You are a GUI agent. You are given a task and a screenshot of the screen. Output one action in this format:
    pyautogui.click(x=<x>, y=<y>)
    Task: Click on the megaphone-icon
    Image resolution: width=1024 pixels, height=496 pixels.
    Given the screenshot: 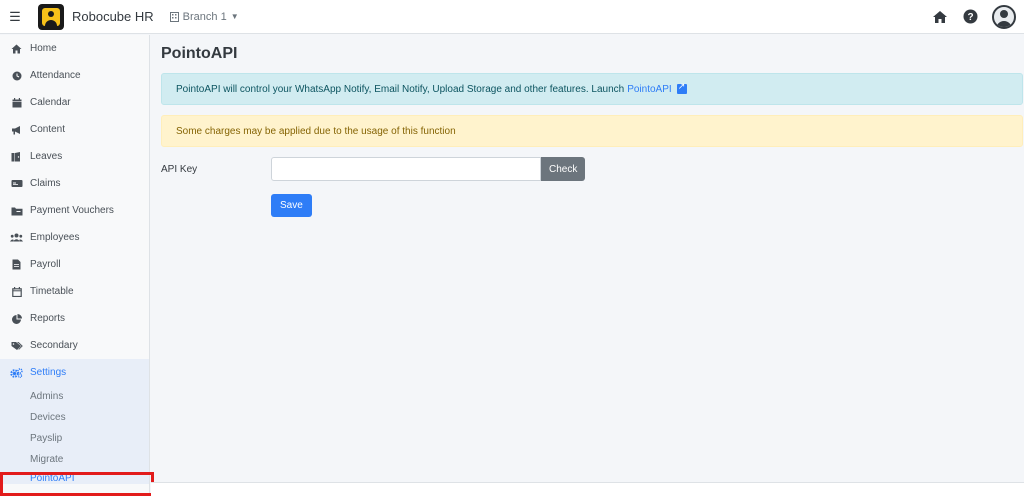 What is the action you would take?
    pyautogui.click(x=16, y=129)
    